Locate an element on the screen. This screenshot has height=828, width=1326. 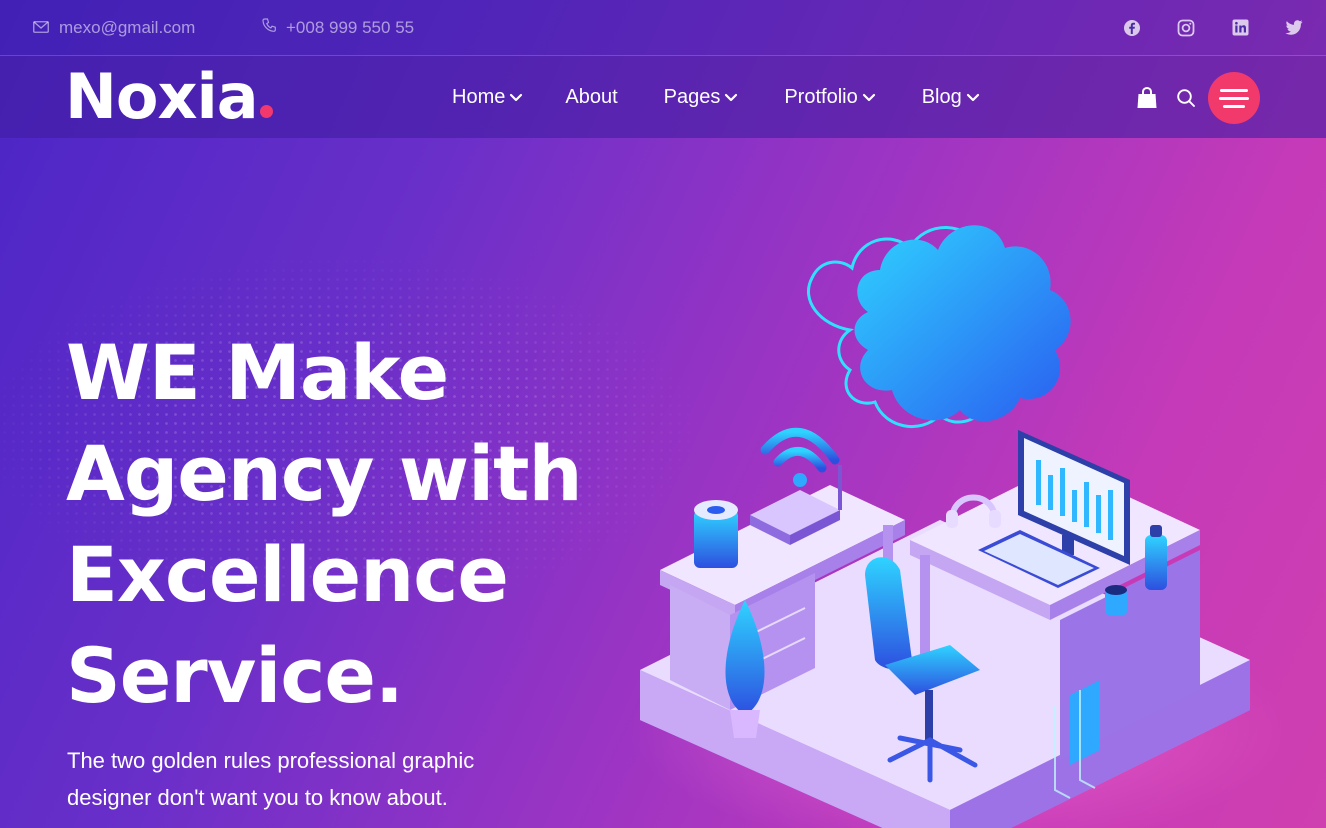
cloud is located at coordinates (938, 327).